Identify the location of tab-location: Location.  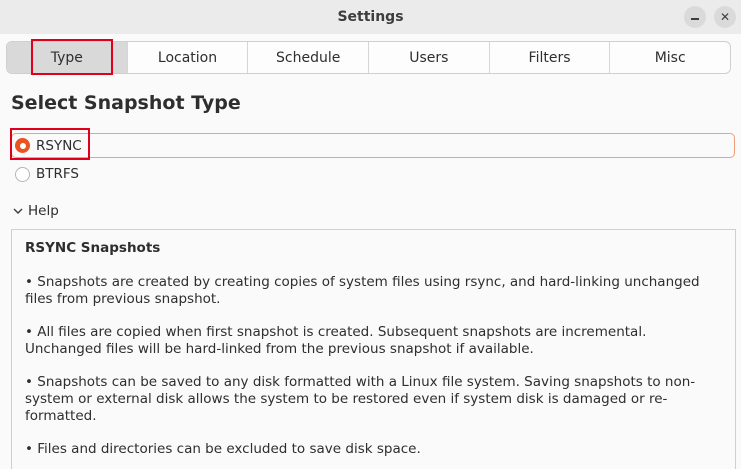
(188, 57).